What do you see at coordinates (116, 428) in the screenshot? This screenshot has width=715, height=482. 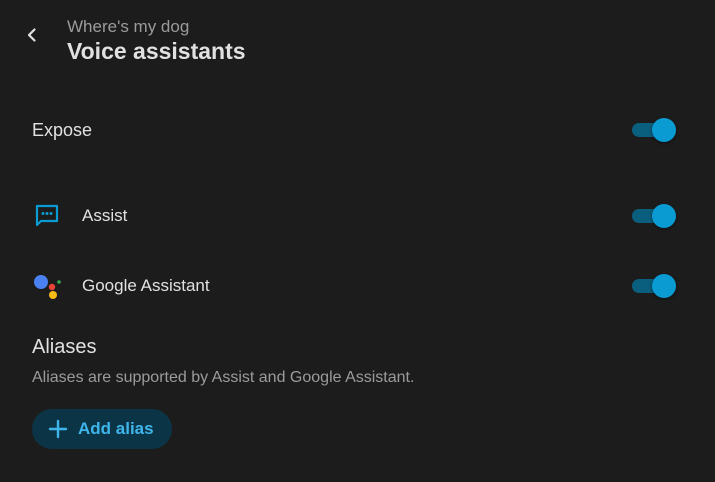 I see `add-alias-label: Add alias` at bounding box center [116, 428].